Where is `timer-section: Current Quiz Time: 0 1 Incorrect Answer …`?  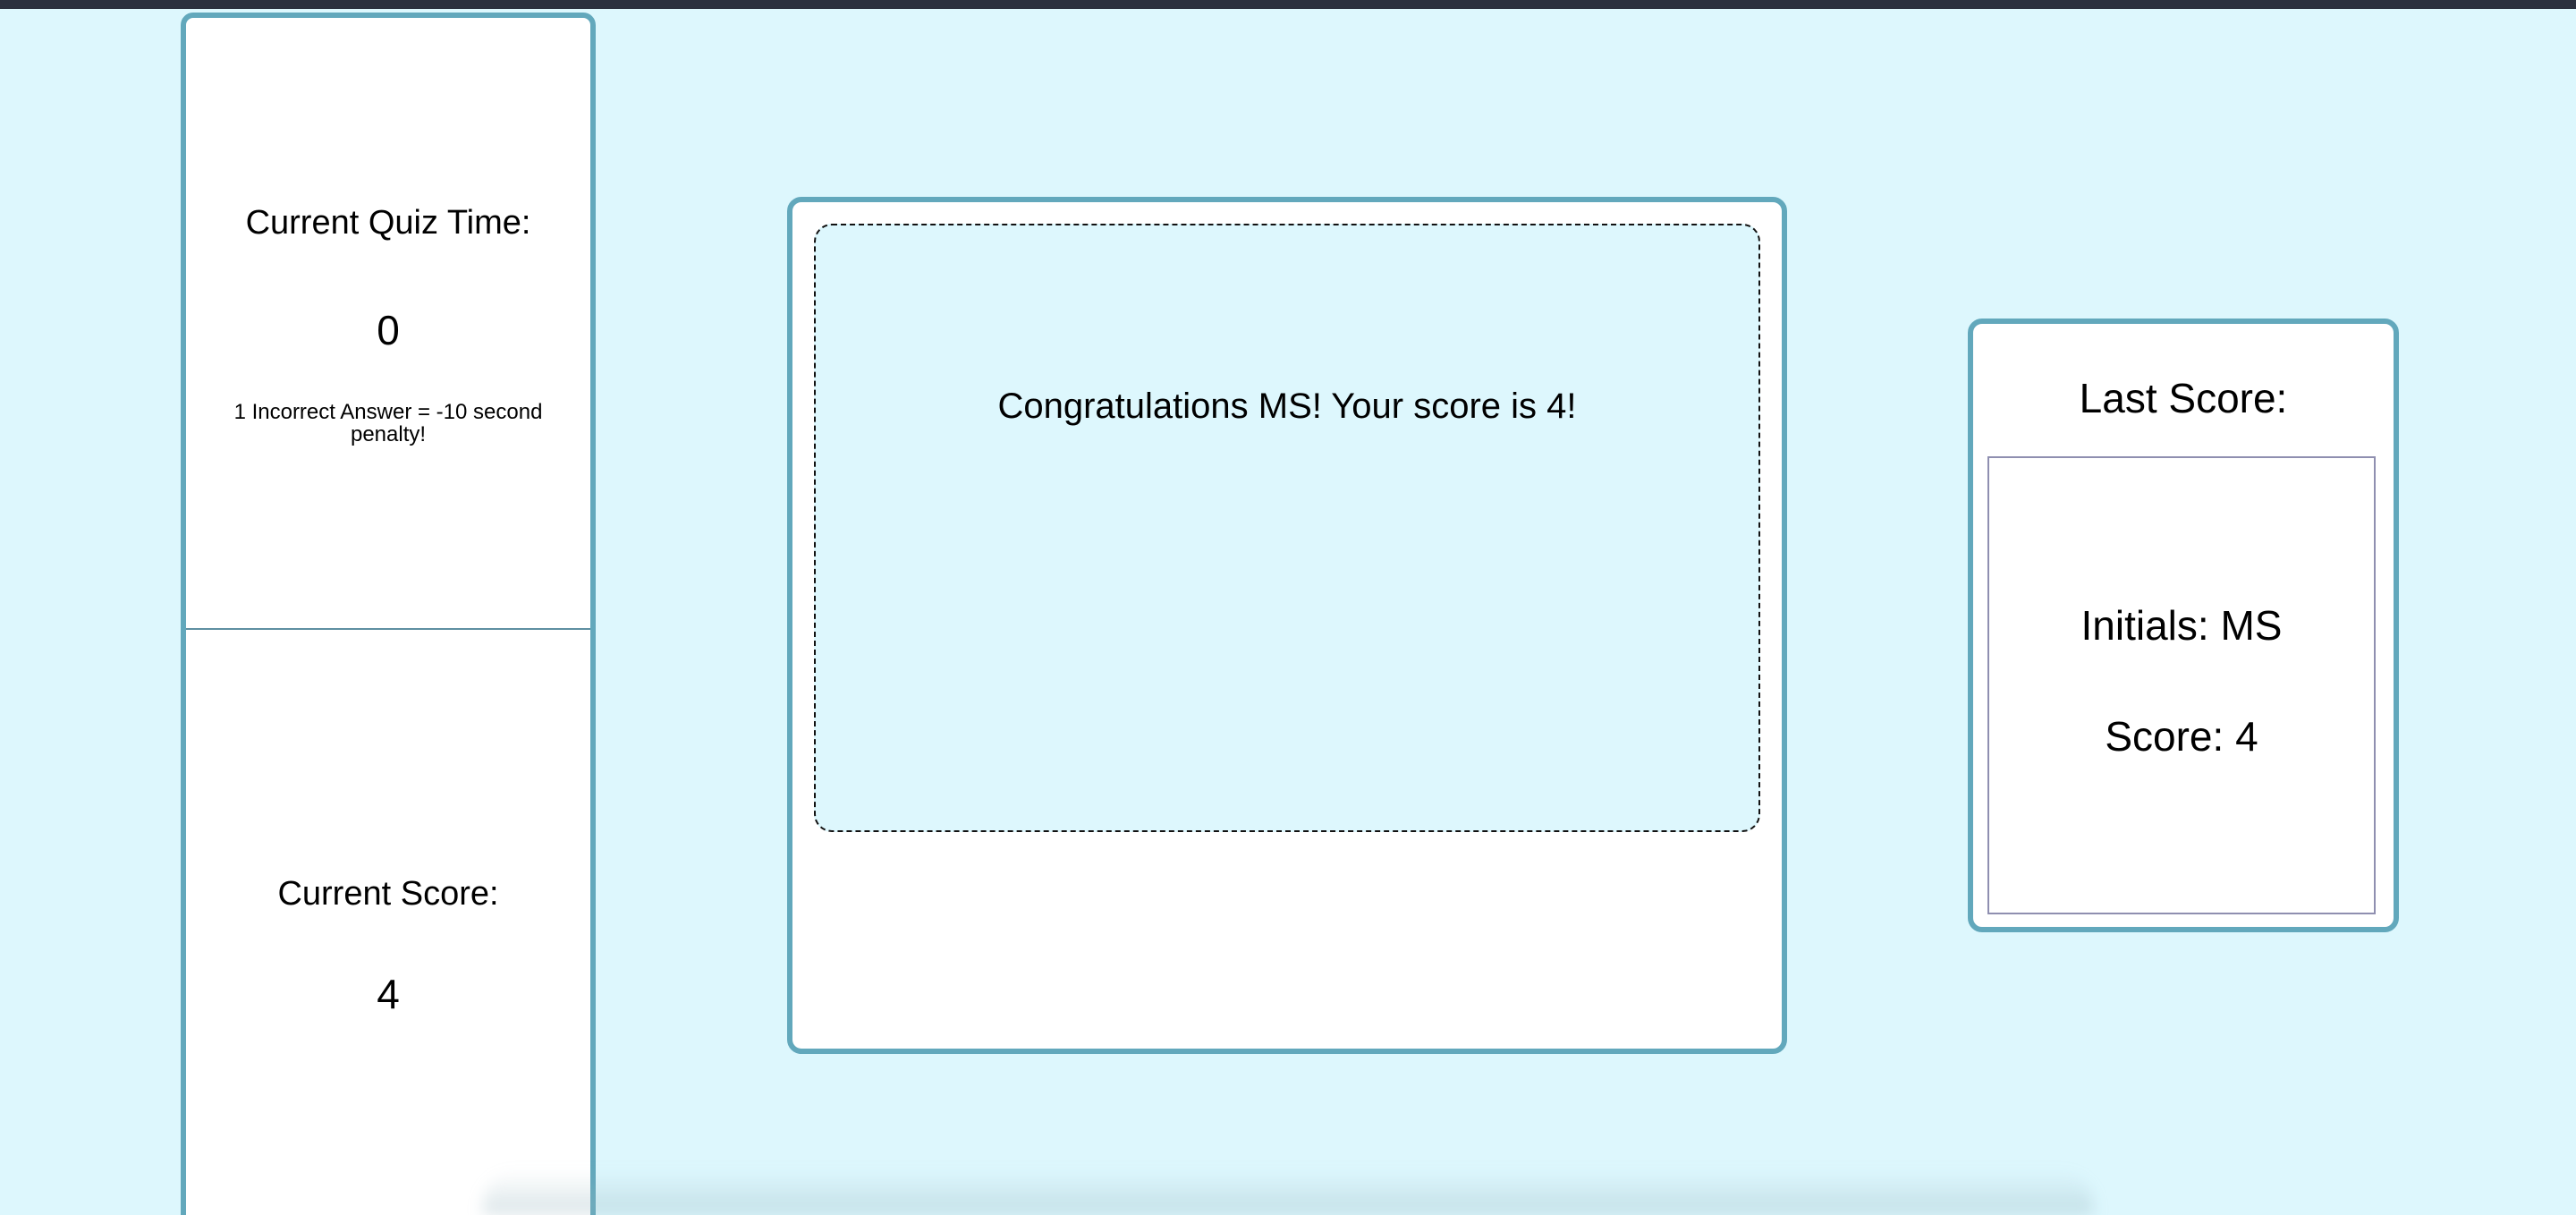 timer-section: Current Quiz Time: 0 1 Incorrect Answer … is located at coordinates (388, 324).